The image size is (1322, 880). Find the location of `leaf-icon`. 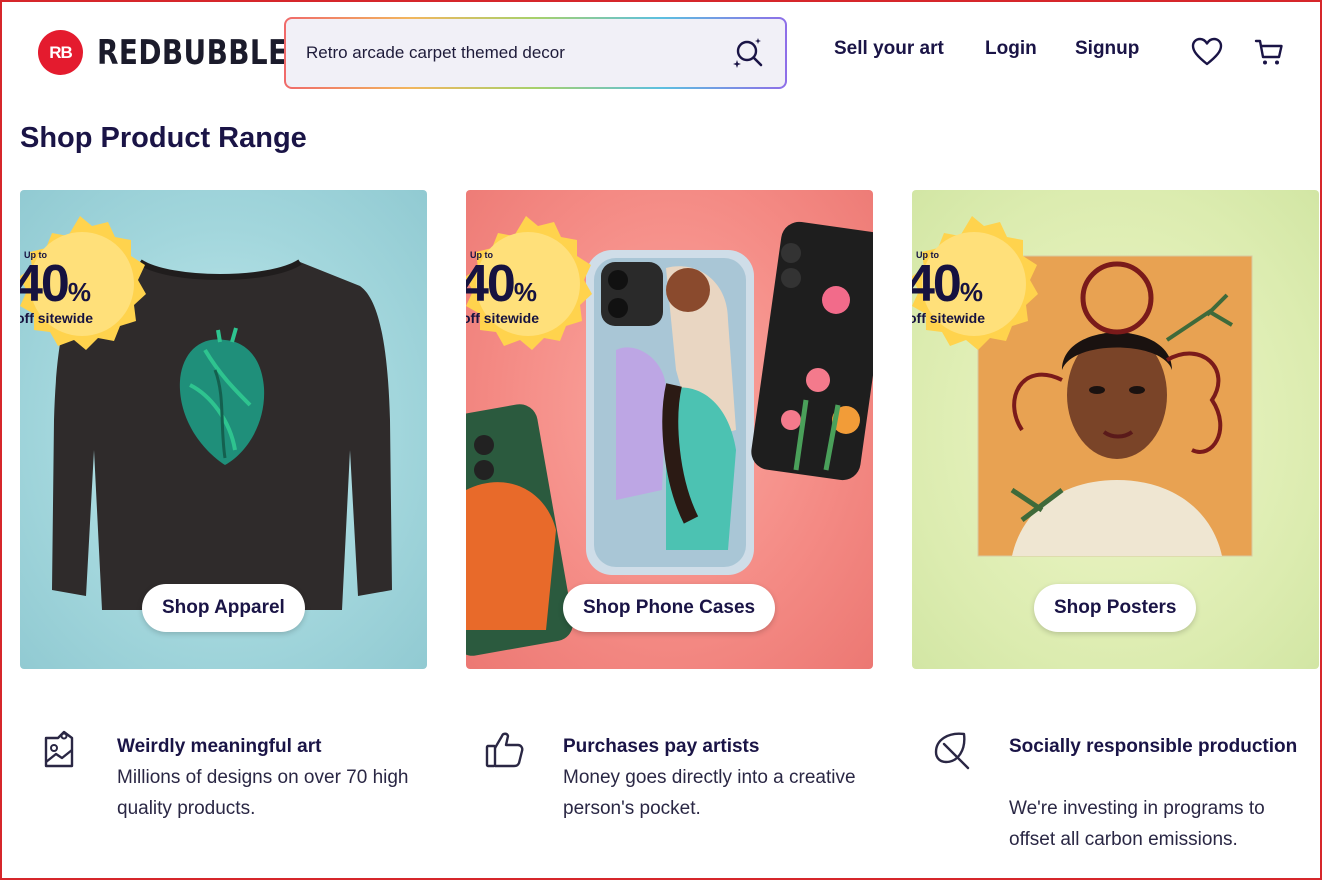

leaf-icon is located at coordinates (952, 751).